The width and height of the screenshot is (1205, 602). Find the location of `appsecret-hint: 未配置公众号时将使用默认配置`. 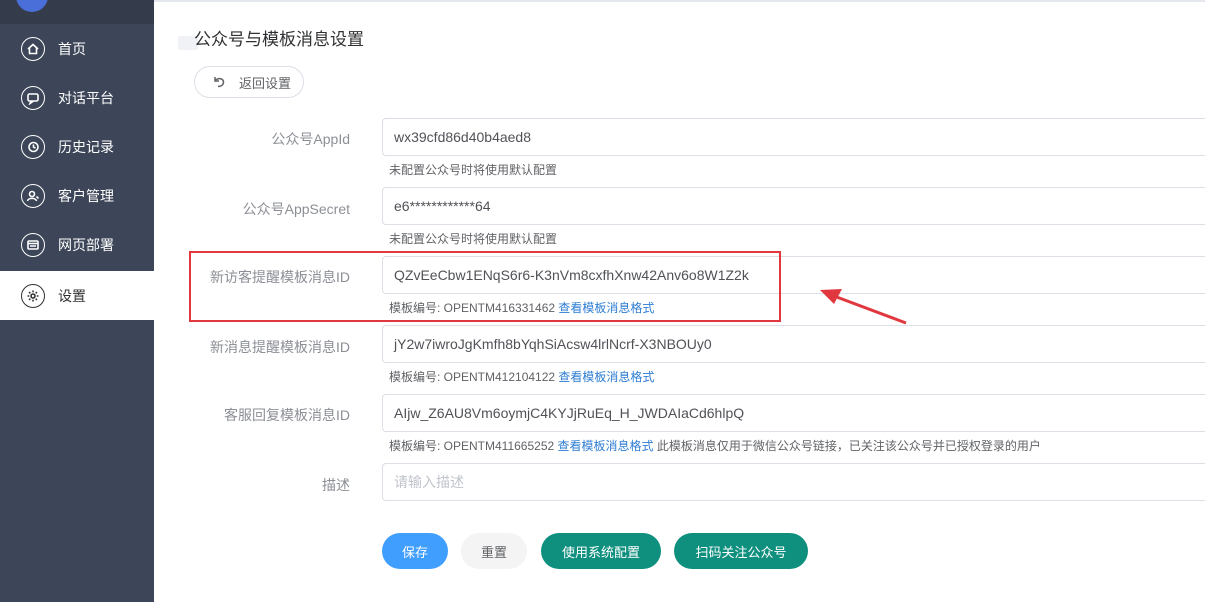

appsecret-hint: 未配置公众号时将使用默认配置 is located at coordinates (473, 239).